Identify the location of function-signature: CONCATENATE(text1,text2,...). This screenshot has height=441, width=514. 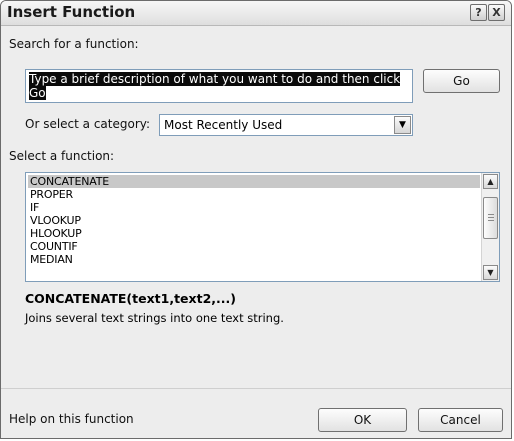
(130, 298).